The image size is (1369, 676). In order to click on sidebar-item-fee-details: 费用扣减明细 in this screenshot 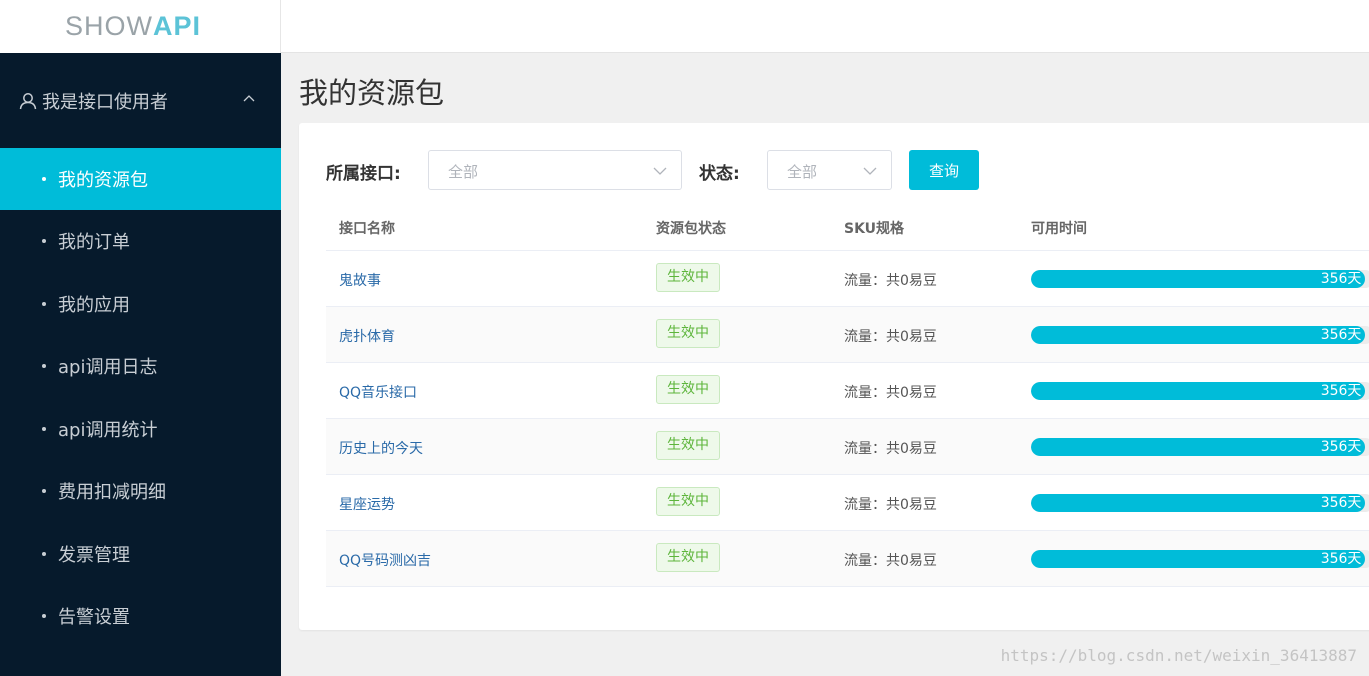, I will do `click(140, 491)`.